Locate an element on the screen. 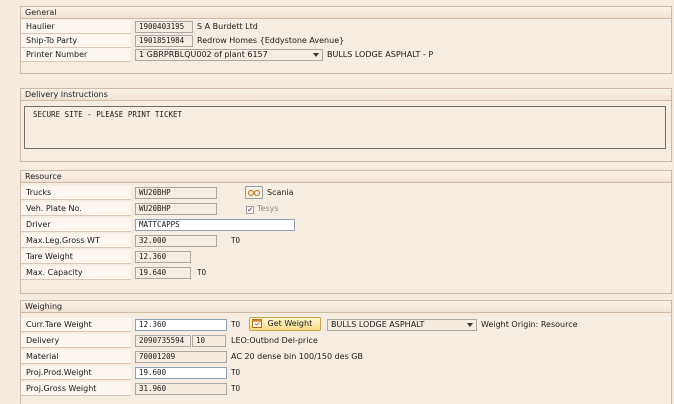 The width and height of the screenshot is (674, 404). delivery-item-field: 10 is located at coordinates (209, 341).